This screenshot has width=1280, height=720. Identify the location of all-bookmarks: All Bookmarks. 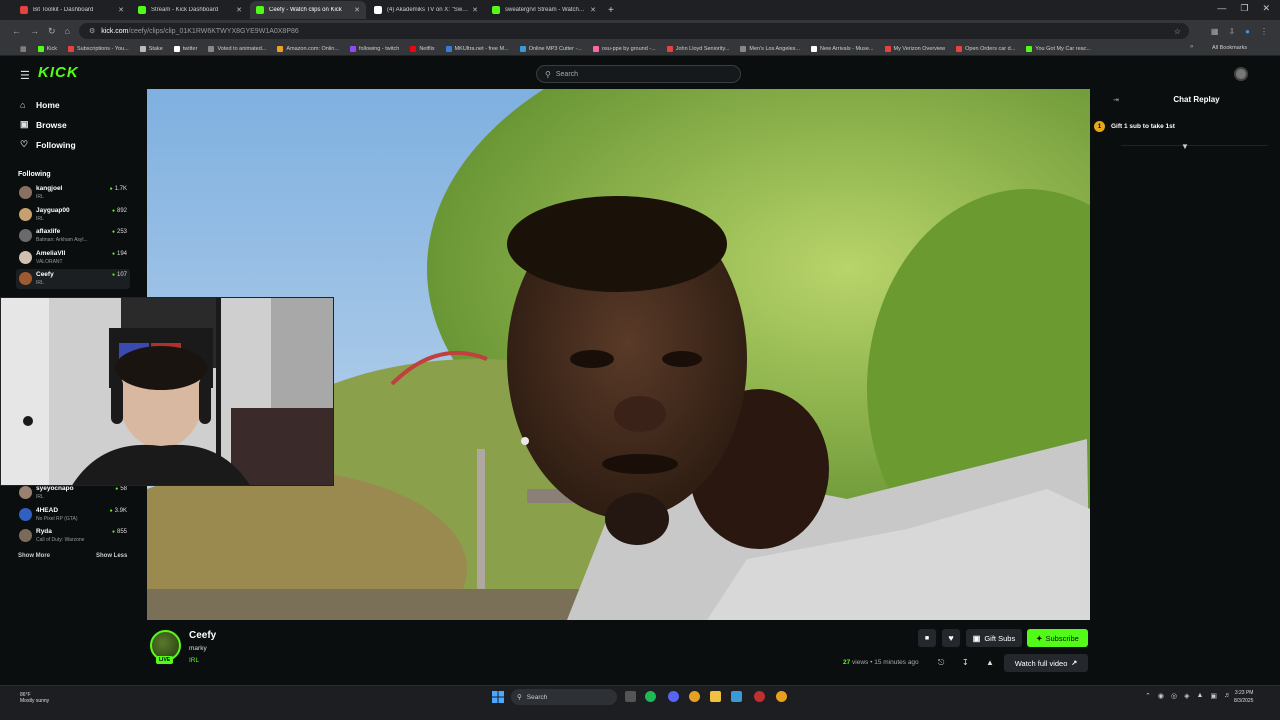
(1229, 48).